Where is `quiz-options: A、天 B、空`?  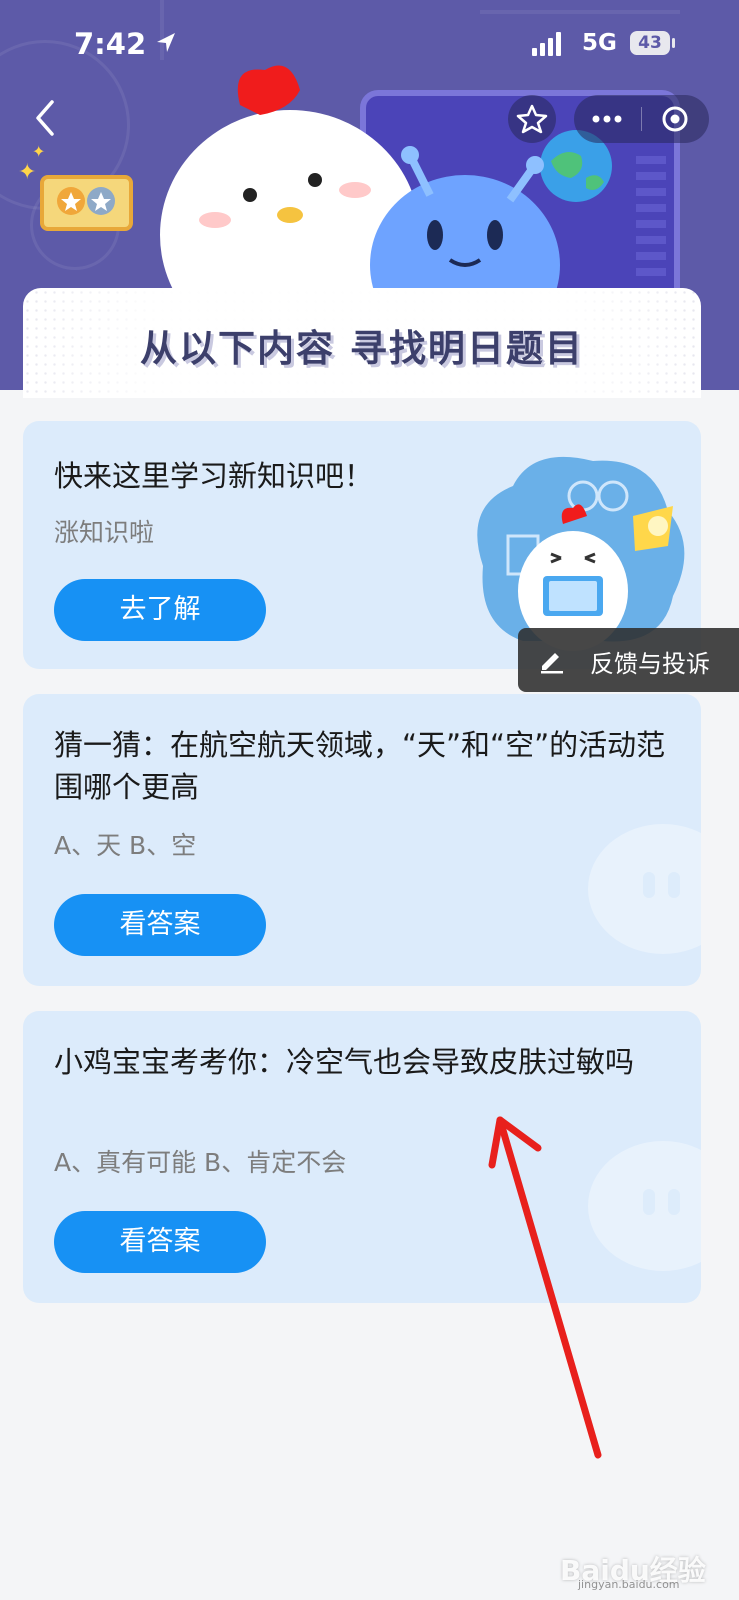 quiz-options: A、天 B、空 is located at coordinates (125, 845).